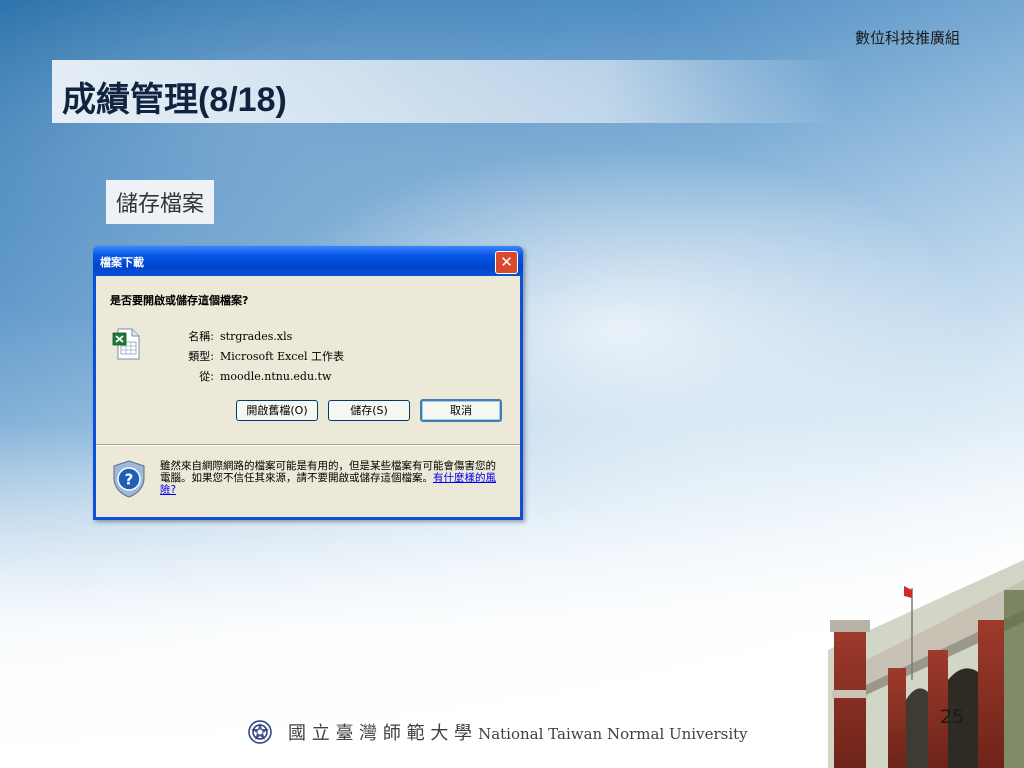 Image resolution: width=1024 pixels, height=768 pixels. What do you see at coordinates (282, 356) in the screenshot?
I see `file-type-value: Microsoft Excel 工作表` at bounding box center [282, 356].